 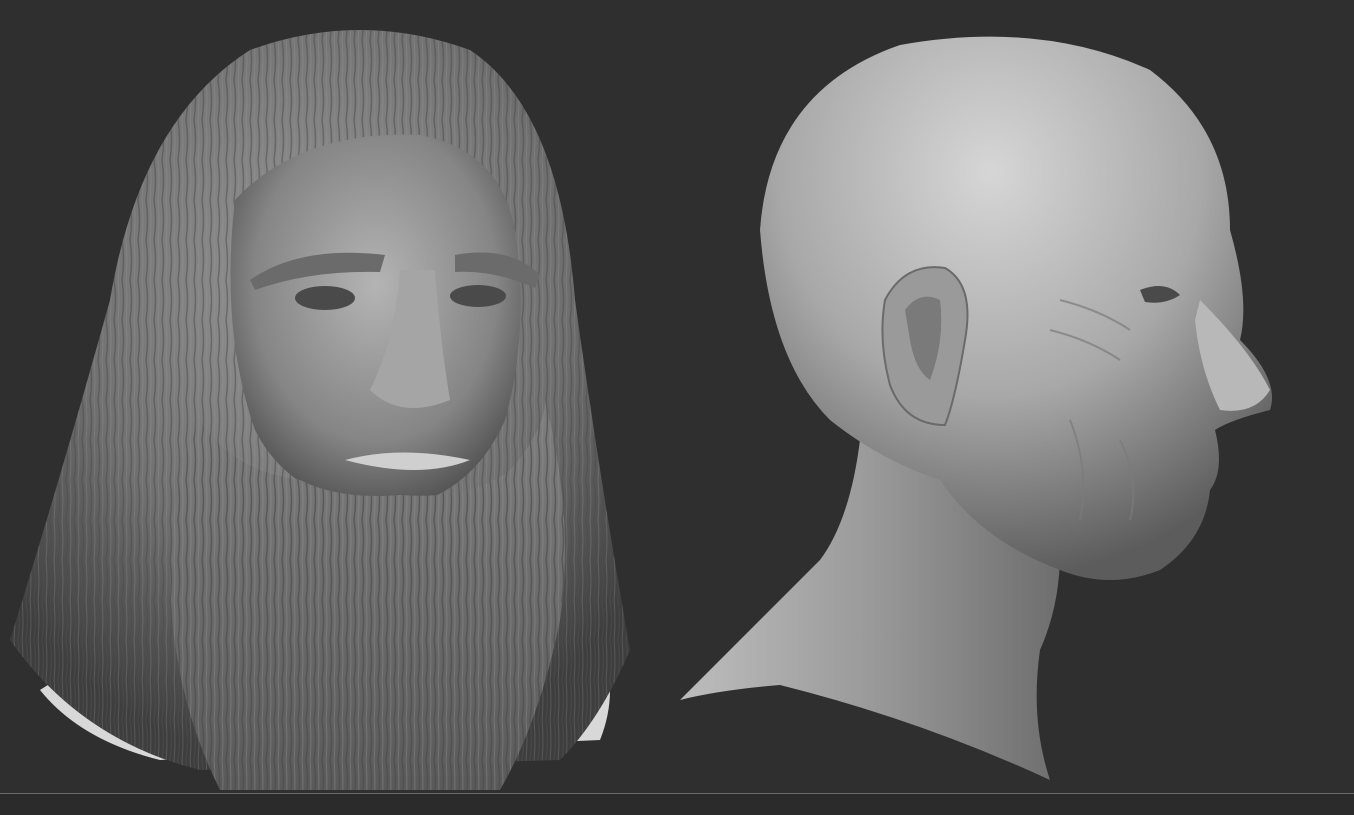 What do you see at coordinates (375, 322) in the screenshot?
I see `bearded-face` at bounding box center [375, 322].